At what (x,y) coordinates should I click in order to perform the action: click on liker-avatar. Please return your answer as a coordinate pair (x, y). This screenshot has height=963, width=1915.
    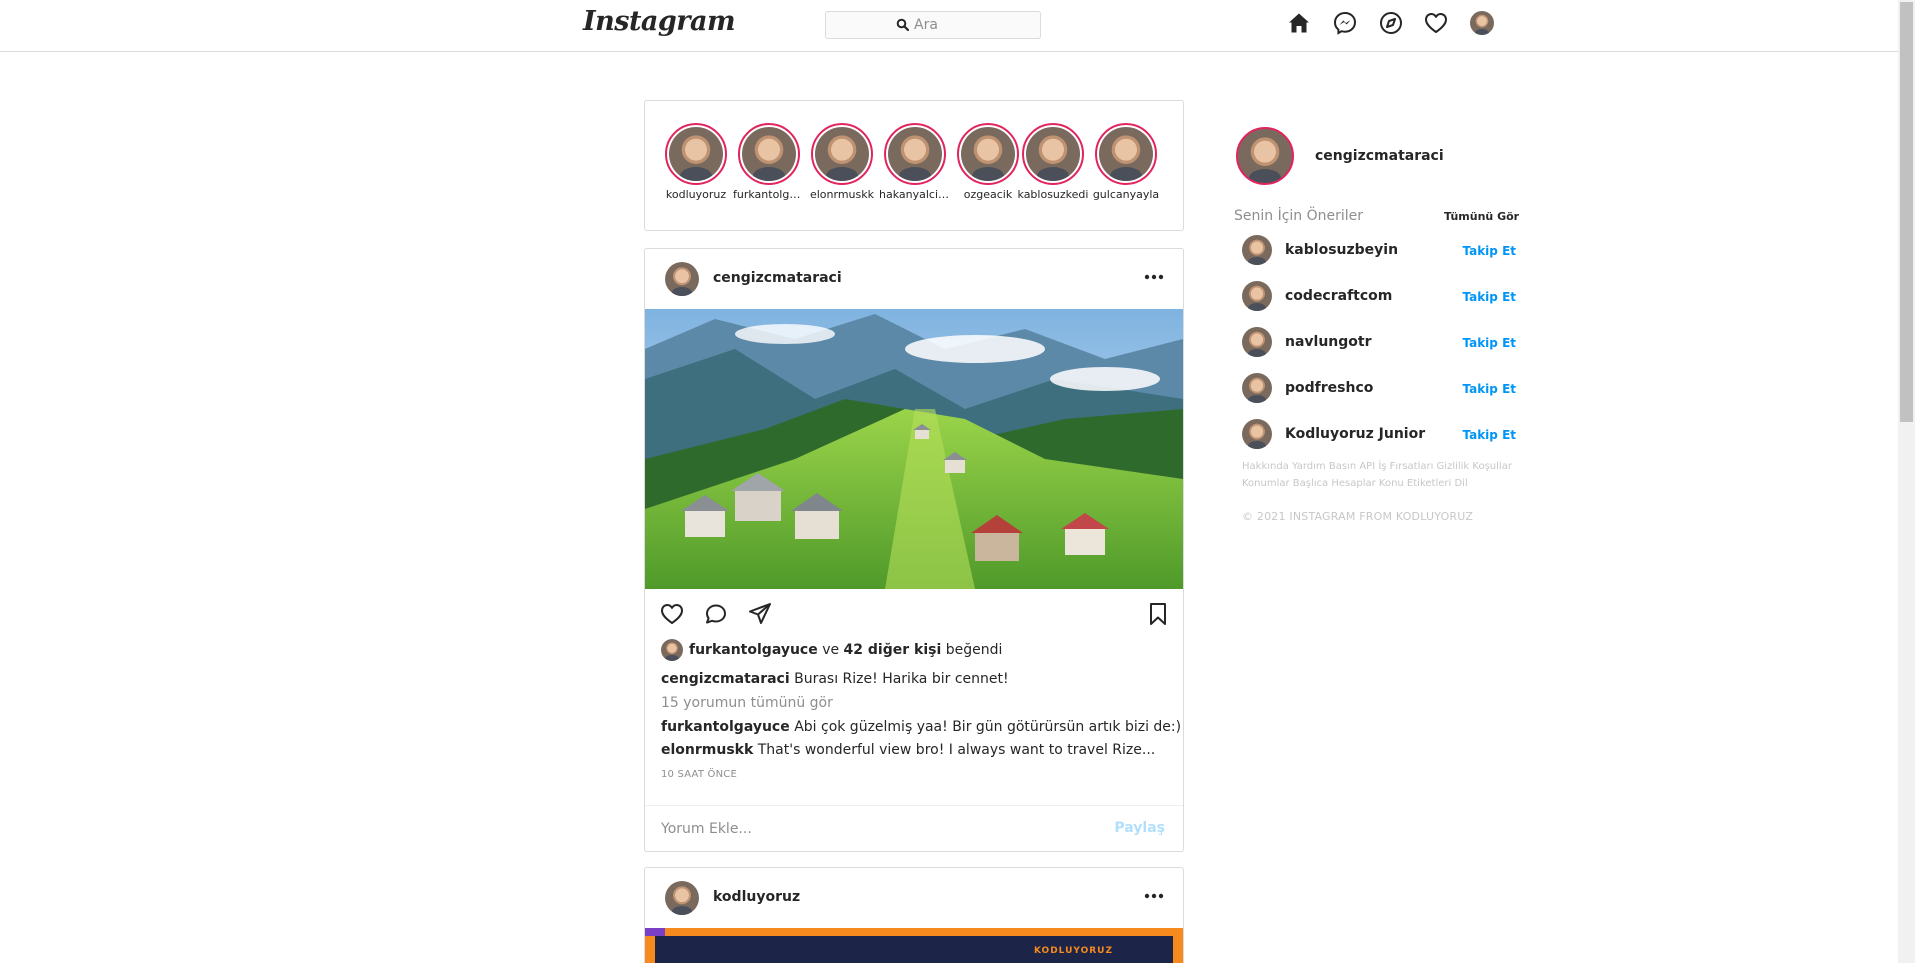
    Looking at the image, I should click on (672, 650).